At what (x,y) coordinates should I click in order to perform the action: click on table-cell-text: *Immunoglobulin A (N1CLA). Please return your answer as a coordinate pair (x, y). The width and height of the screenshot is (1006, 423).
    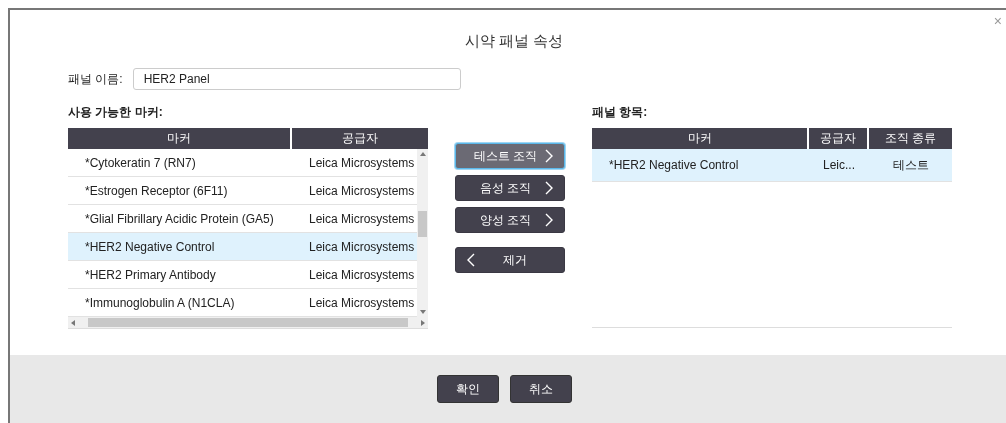
    Looking at the image, I should click on (160, 302).